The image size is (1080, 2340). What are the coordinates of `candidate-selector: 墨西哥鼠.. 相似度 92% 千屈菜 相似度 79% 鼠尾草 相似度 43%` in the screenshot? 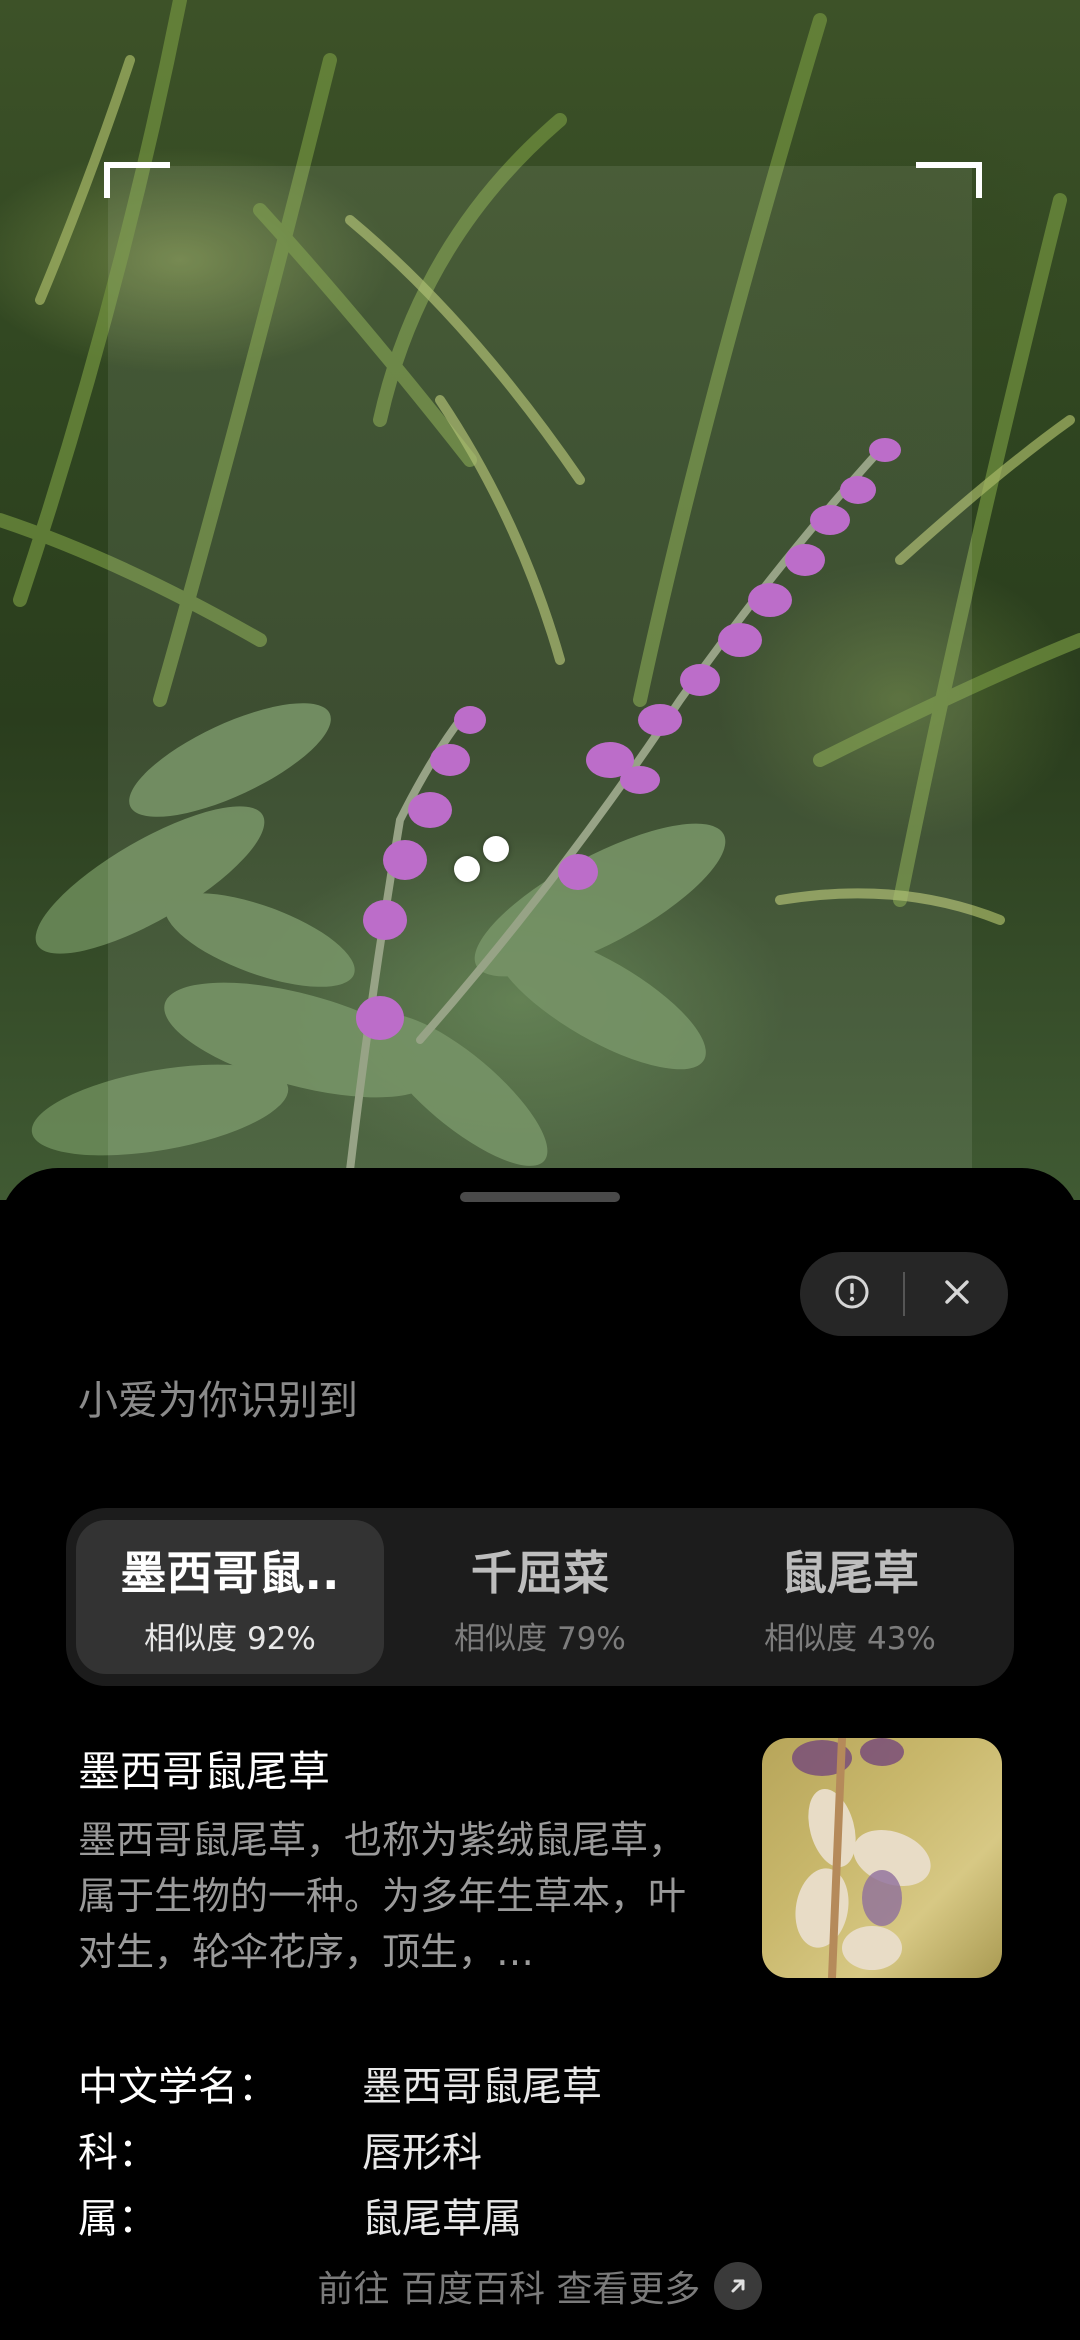 It's located at (540, 1597).